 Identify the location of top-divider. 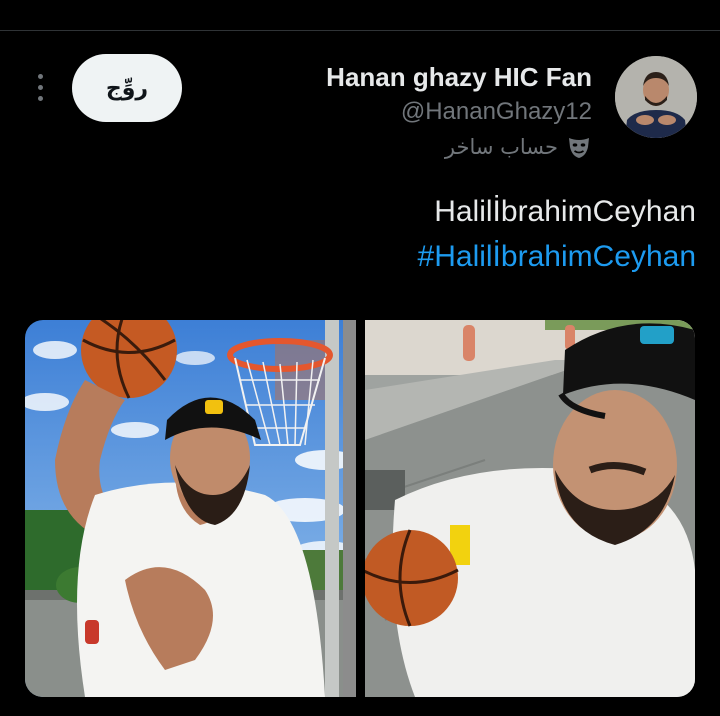
(360, 30).